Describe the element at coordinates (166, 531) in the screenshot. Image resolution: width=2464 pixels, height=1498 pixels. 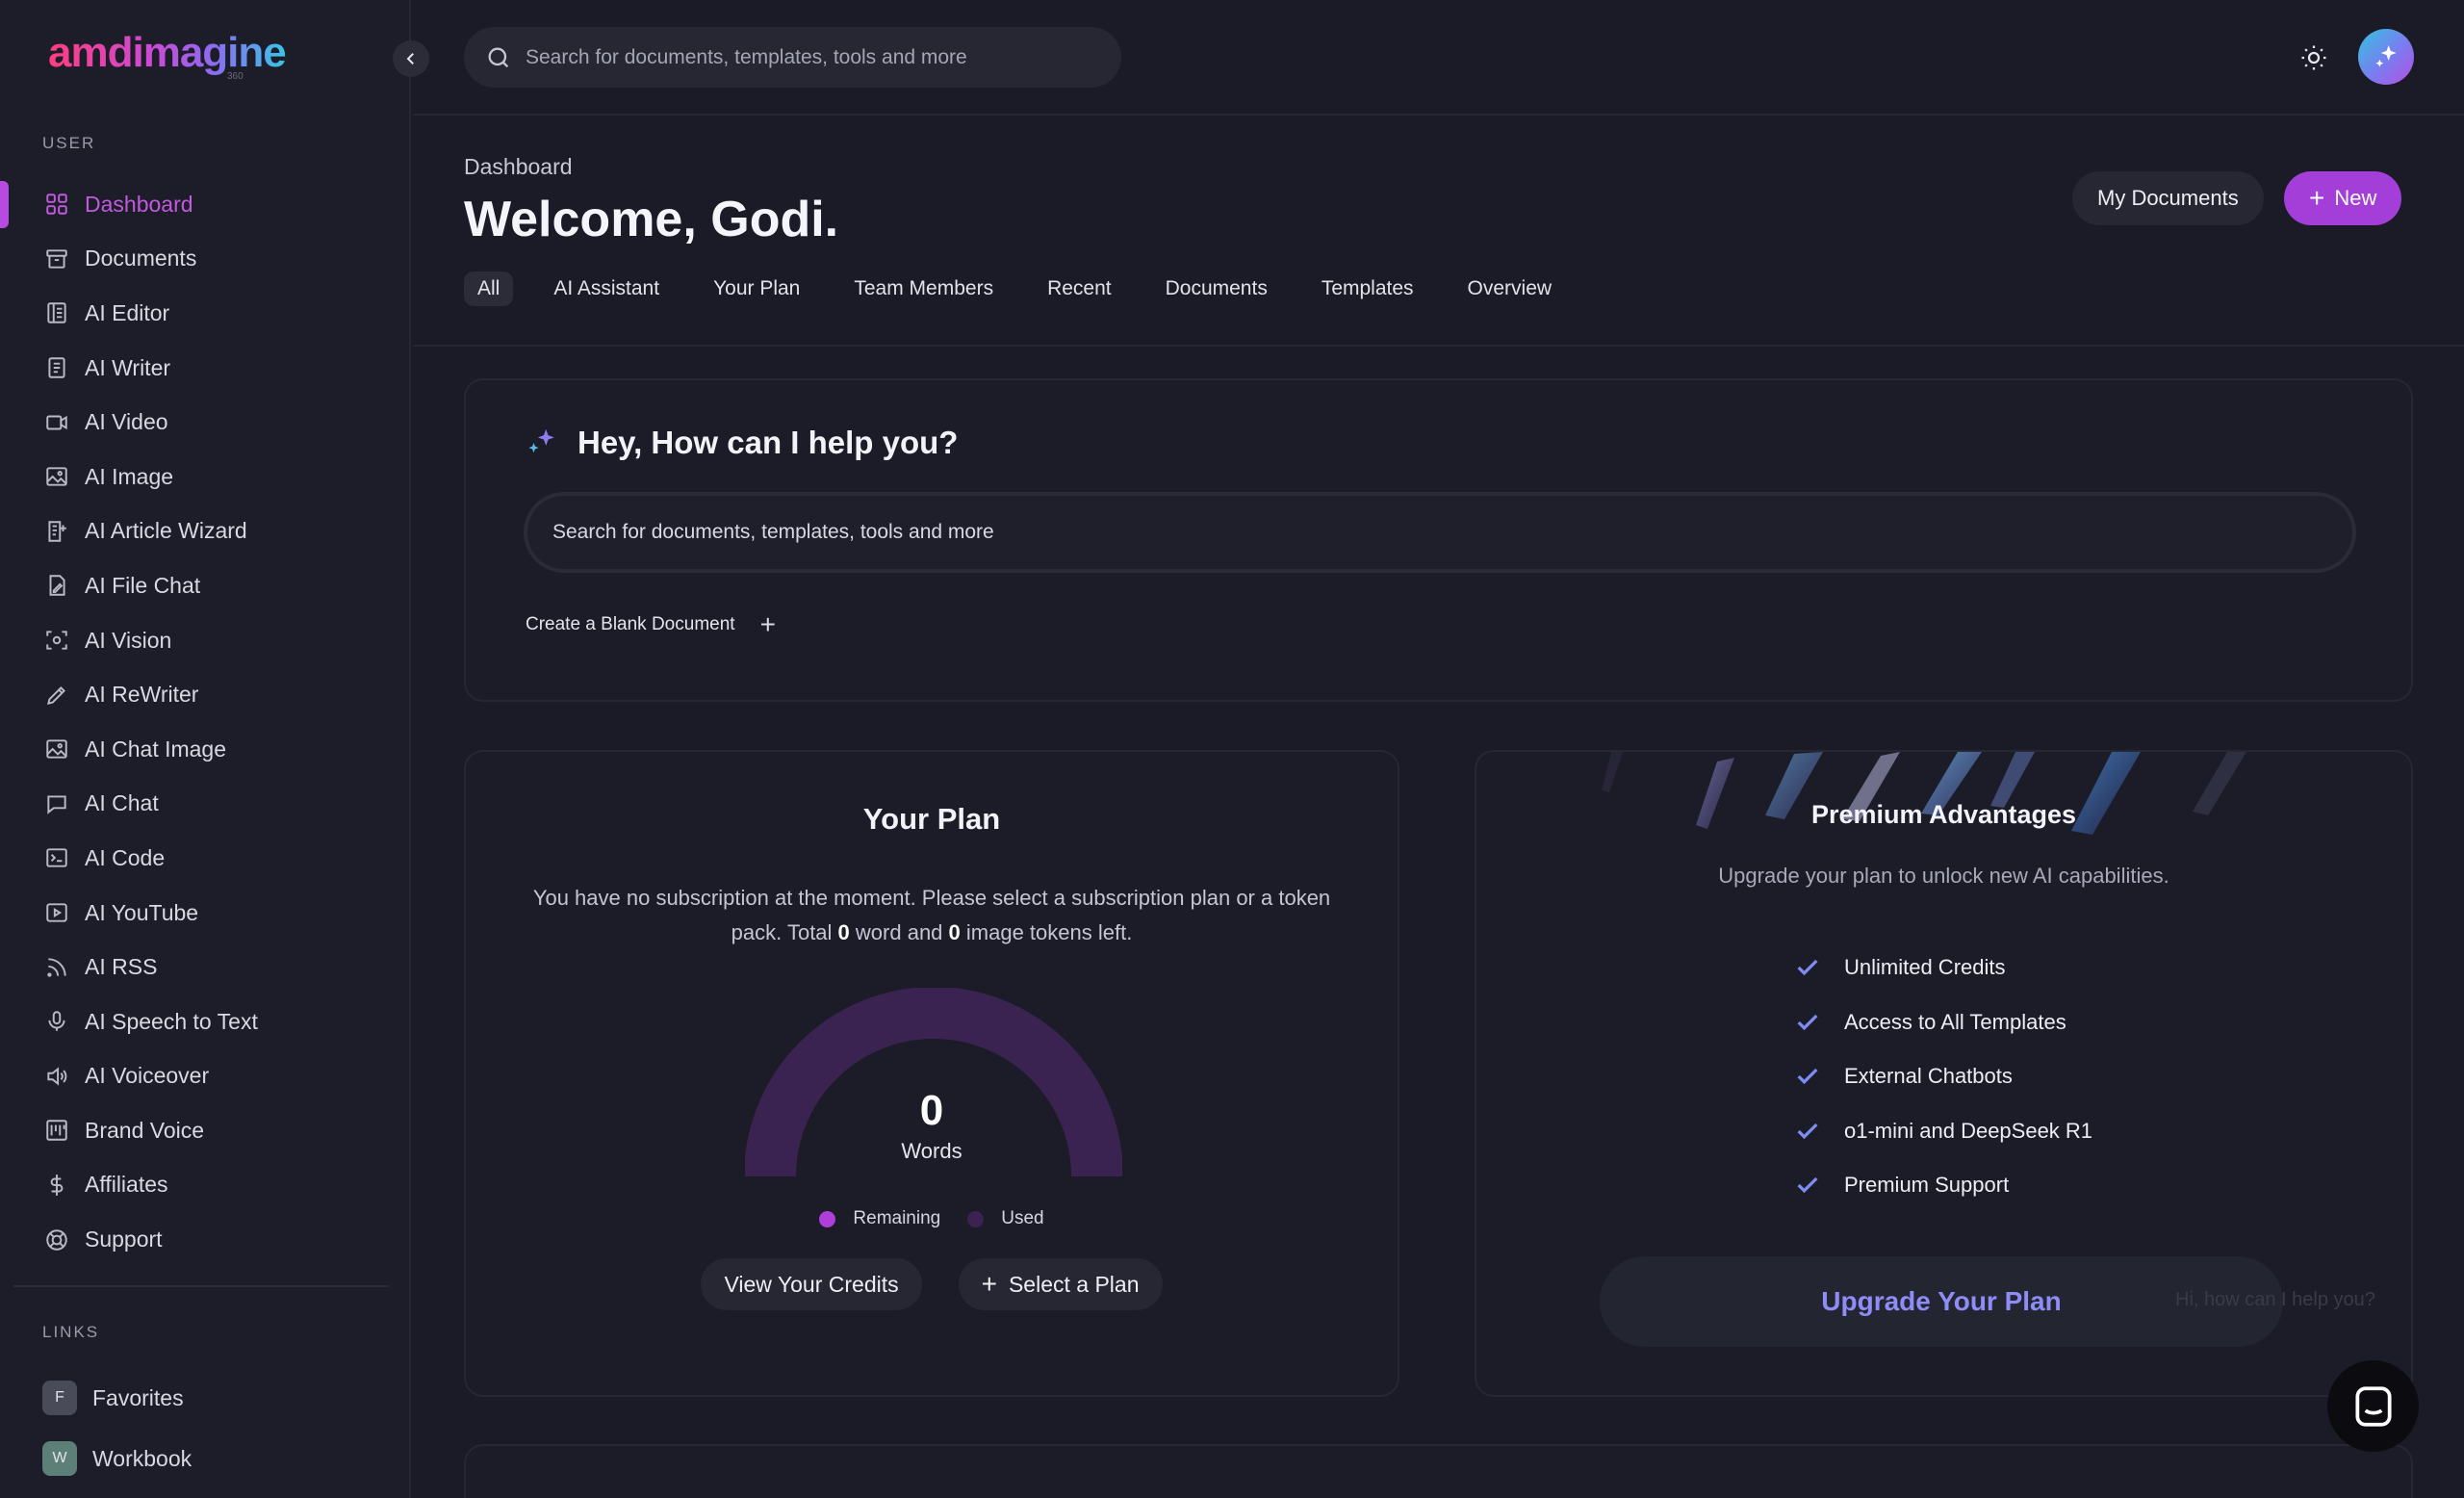
I see `sidebar-item-label: AI Article Wizard` at that location.